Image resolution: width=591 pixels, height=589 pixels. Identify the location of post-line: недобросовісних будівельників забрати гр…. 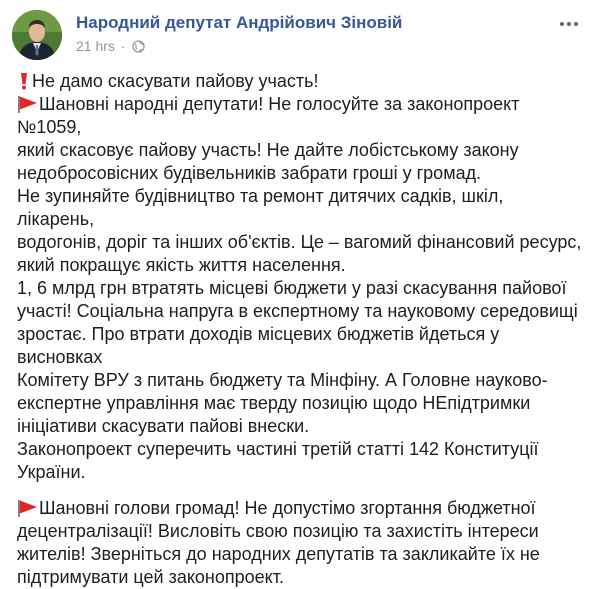
(249, 173).